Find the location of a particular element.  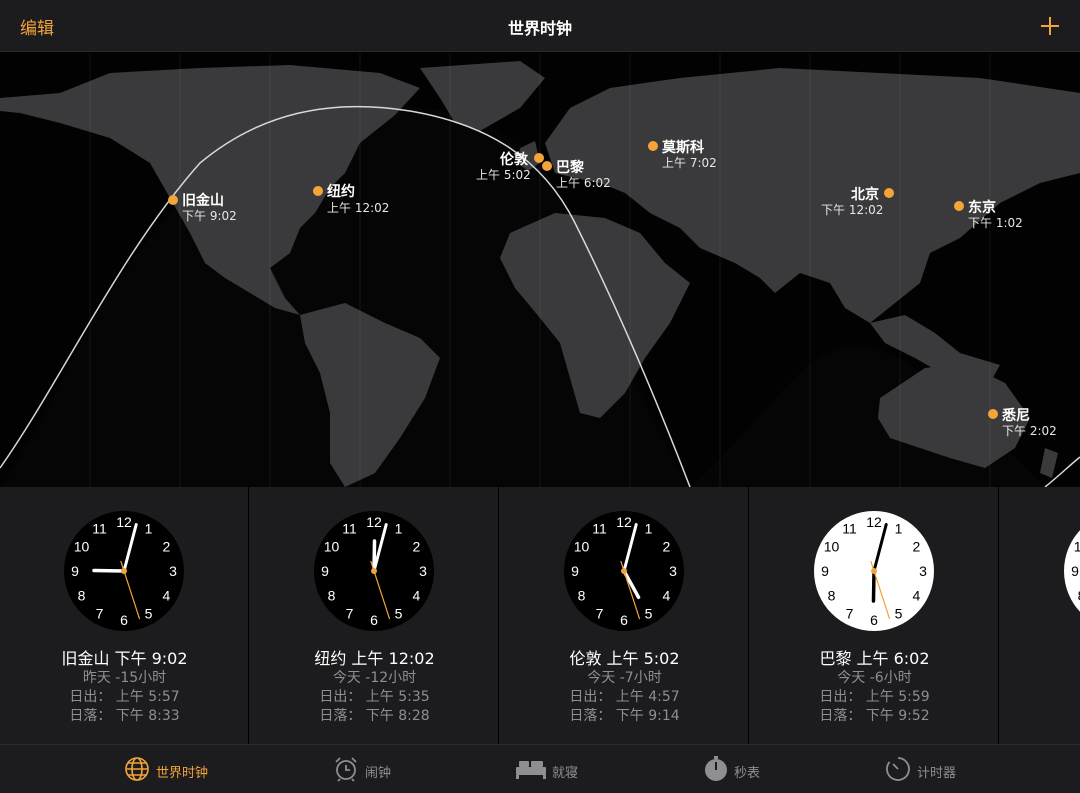

alarm-clock-icon is located at coordinates (346, 769).